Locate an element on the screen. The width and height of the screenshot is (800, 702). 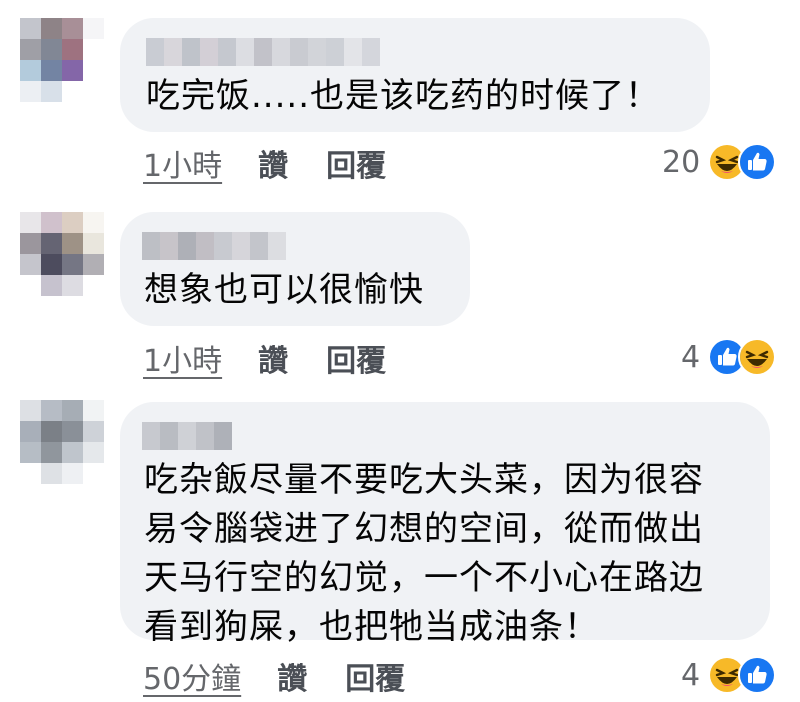
comment-actions: 50分鐘 讚 回覆 is located at coordinates (274, 676).